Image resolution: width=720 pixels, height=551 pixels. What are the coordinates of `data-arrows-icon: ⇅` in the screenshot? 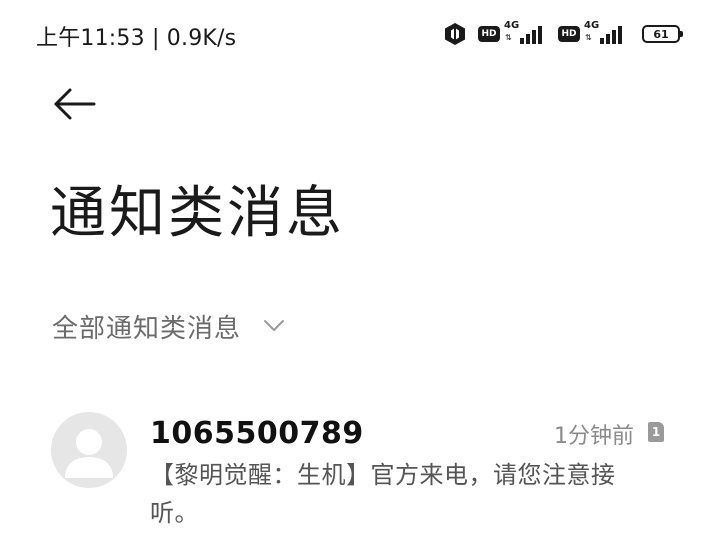 It's located at (508, 37).